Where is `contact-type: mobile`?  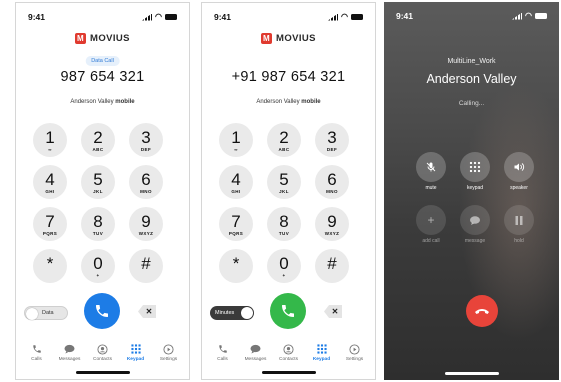
contact-type: mobile is located at coordinates (311, 102).